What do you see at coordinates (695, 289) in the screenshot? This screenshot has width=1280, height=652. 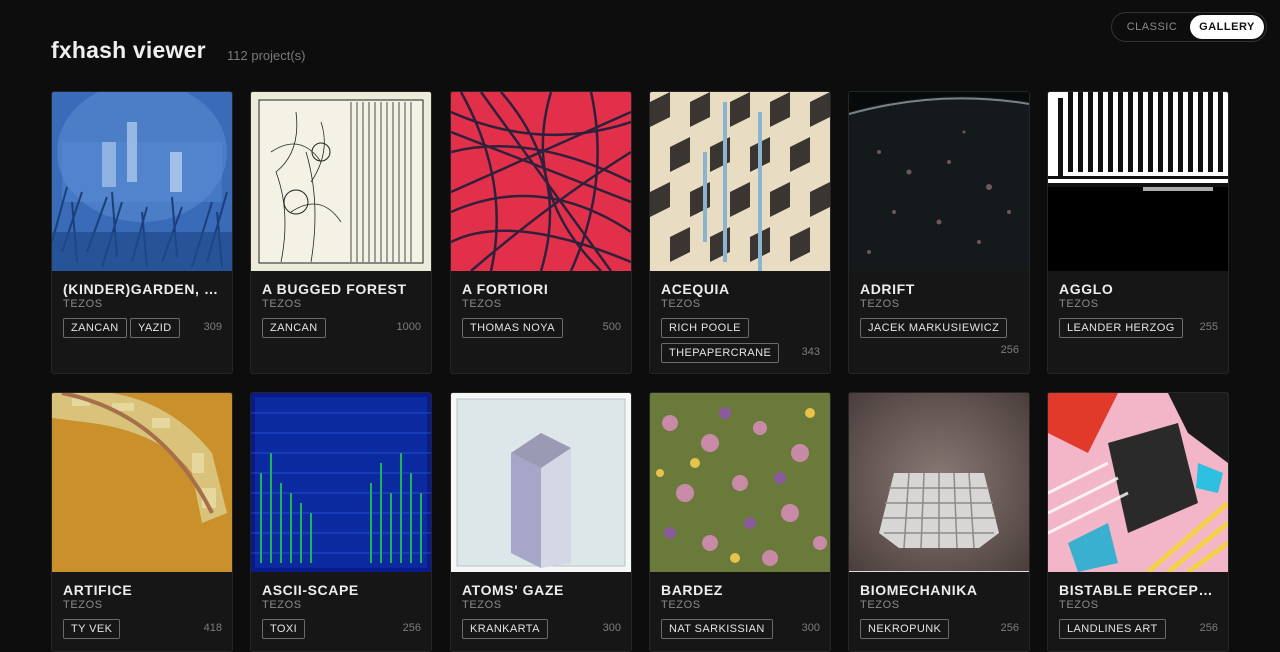 I see `project-name: ACEQUIA` at bounding box center [695, 289].